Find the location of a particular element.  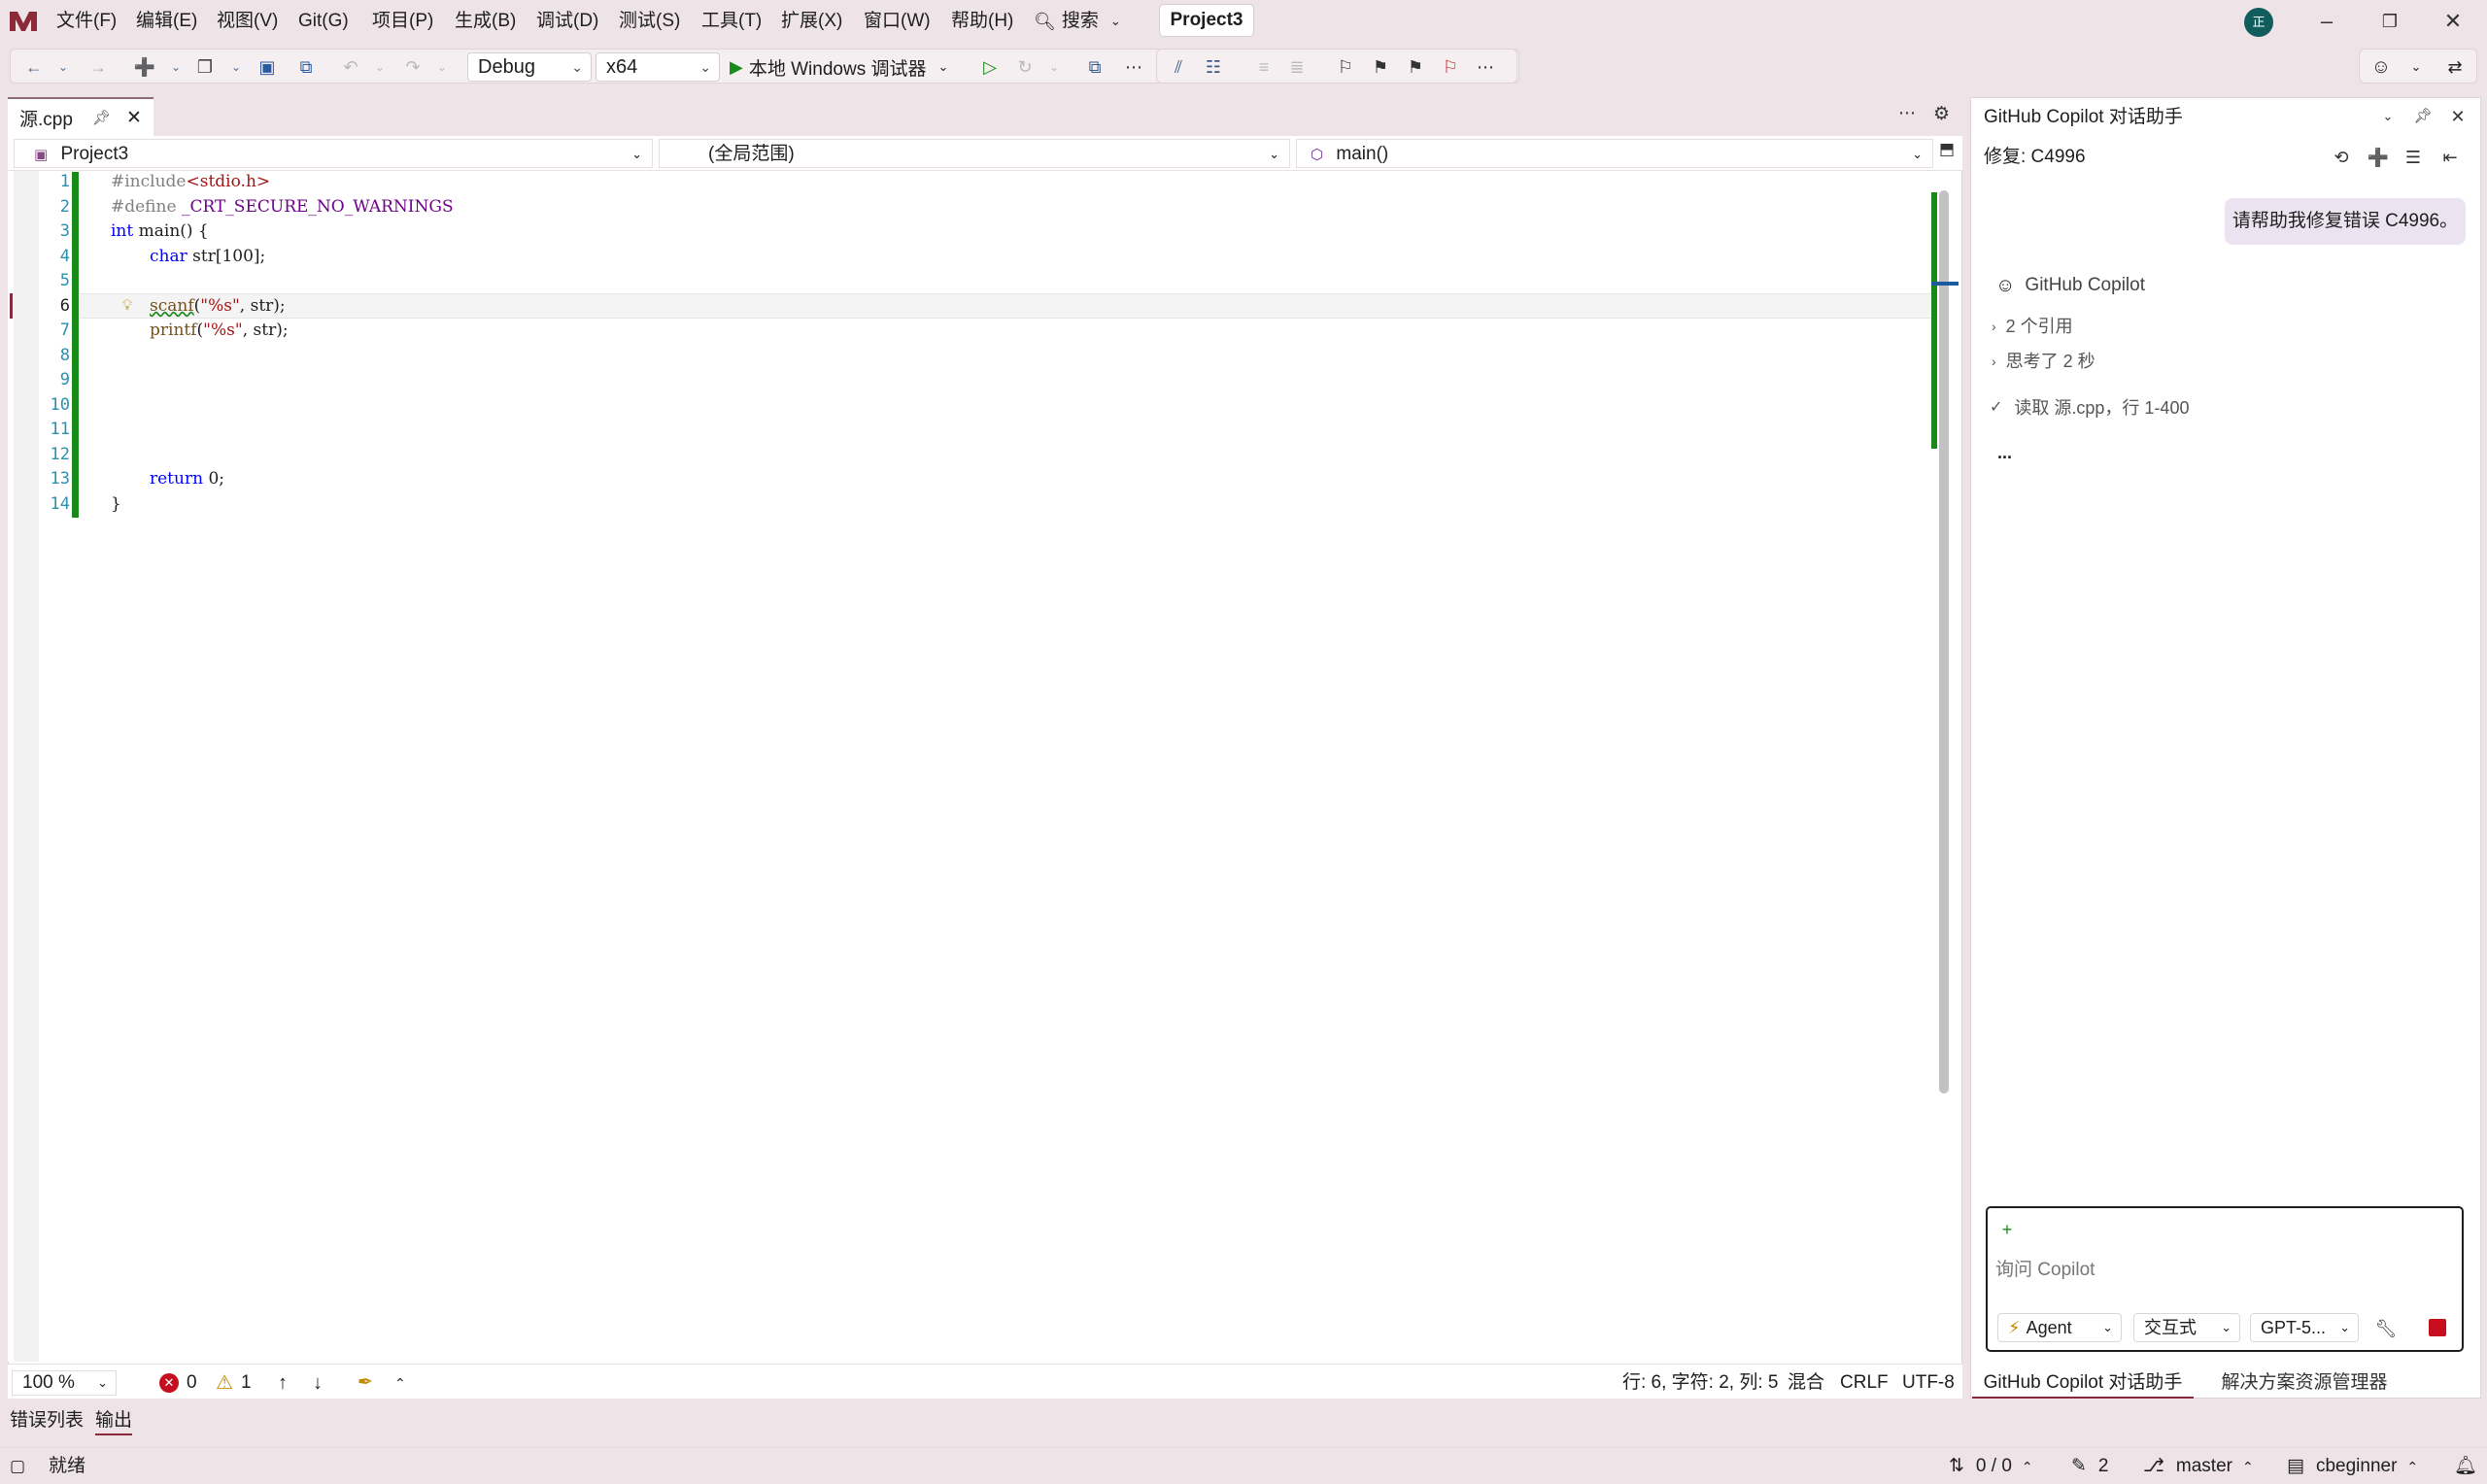

chat-input-placeholder: 询问 Copilot is located at coordinates (2045, 1270).